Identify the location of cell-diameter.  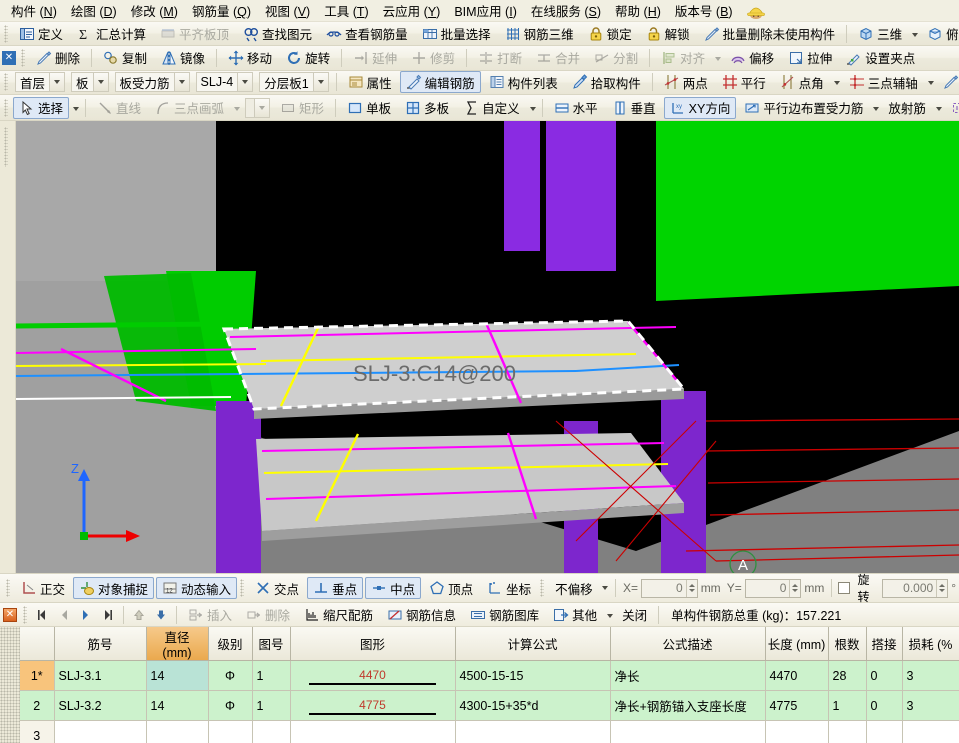
(177, 731).